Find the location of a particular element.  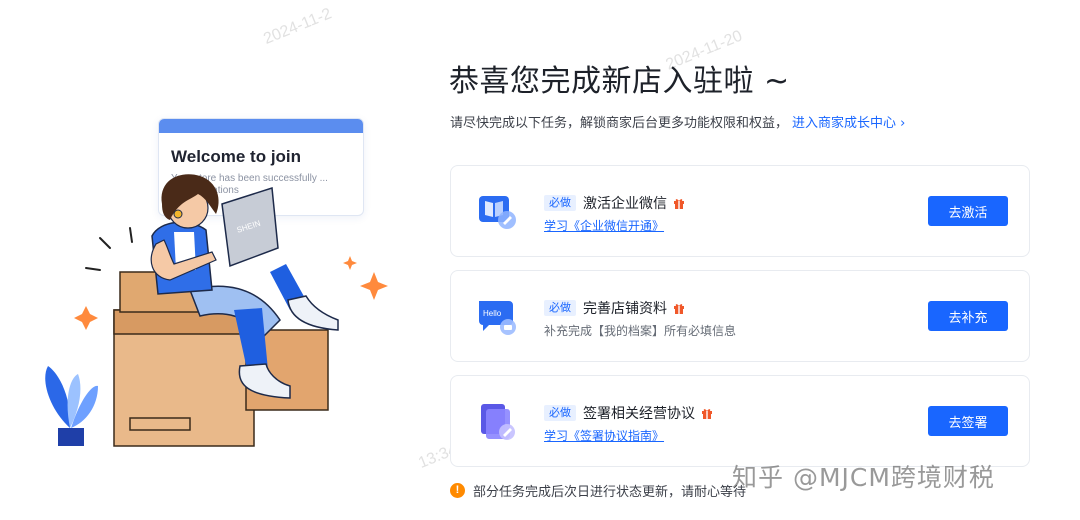

page-title: 恭喜您完成新店入驻啦 ~ is located at coordinates (619, 81).